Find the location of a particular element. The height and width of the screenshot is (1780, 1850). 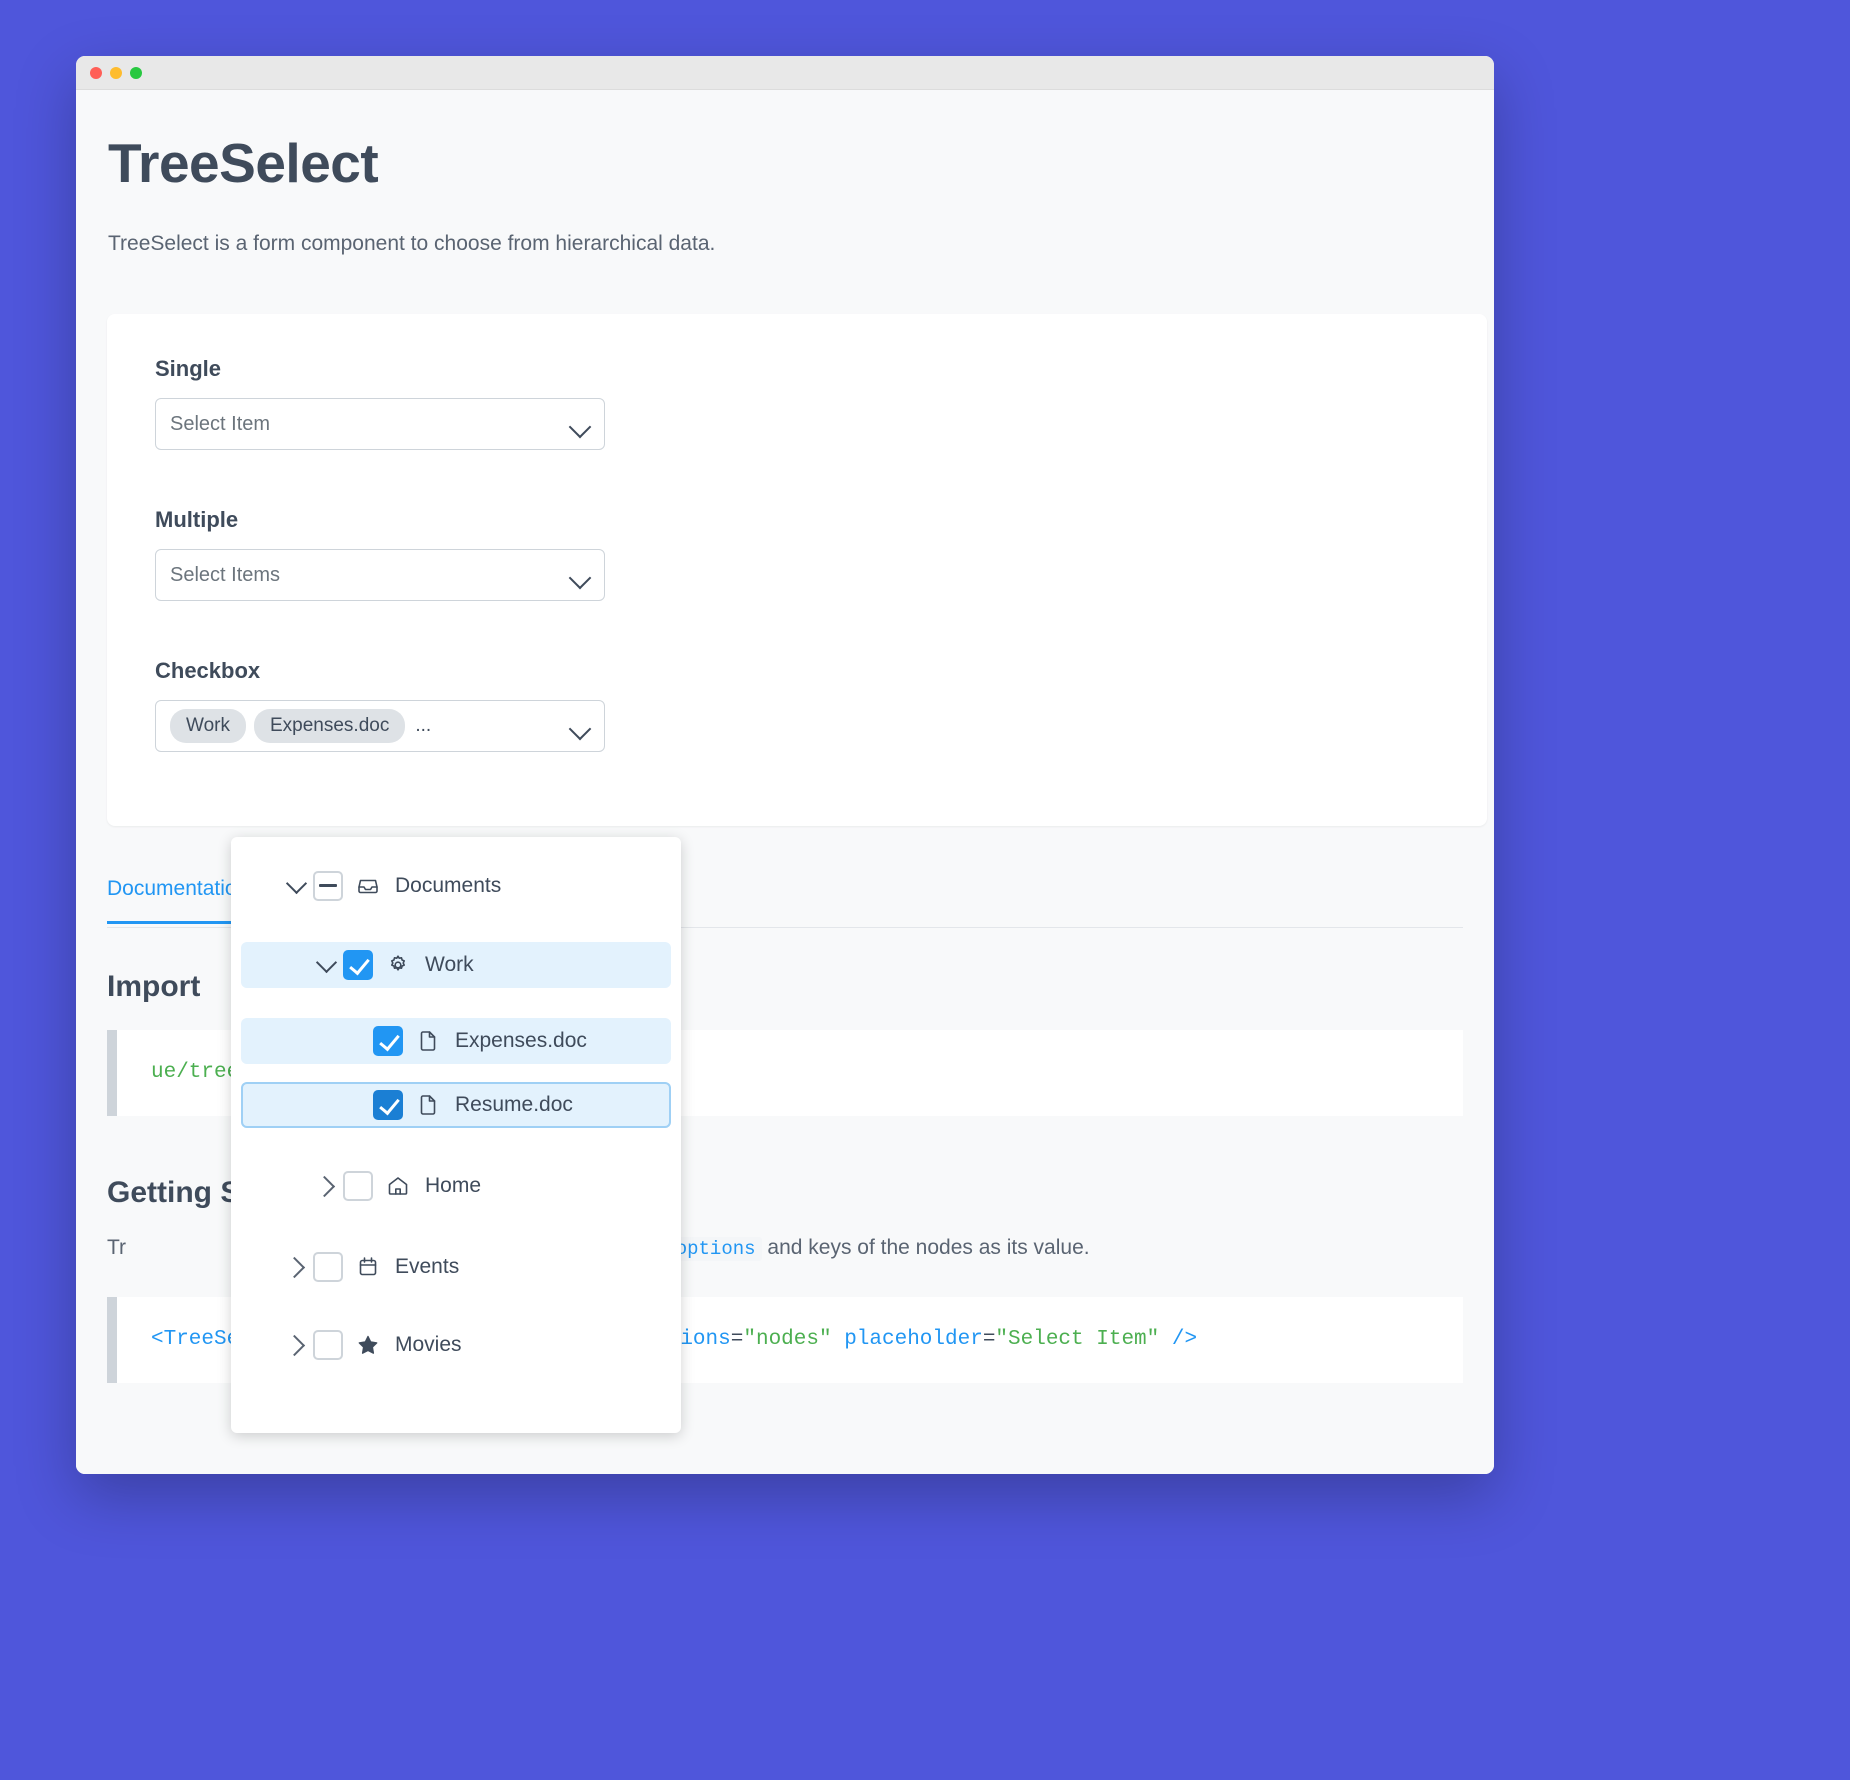

close-window-button is located at coordinates (96, 72).